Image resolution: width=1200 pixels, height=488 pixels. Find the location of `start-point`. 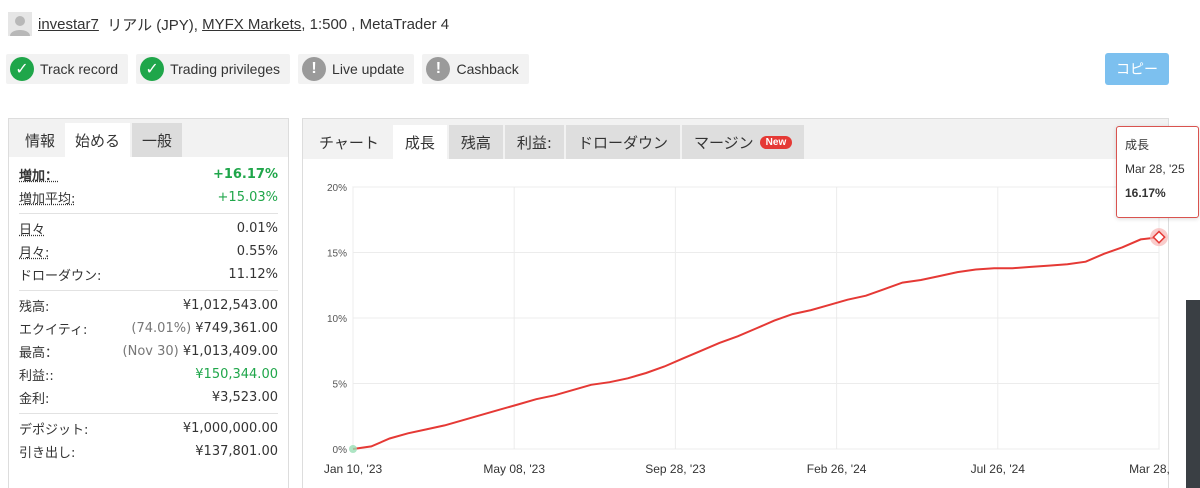

start-point is located at coordinates (353, 449).